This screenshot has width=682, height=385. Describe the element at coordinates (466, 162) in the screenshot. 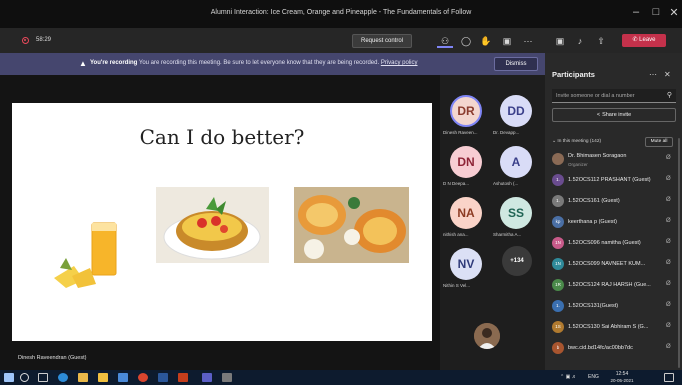

I see `avatar: DN` at that location.